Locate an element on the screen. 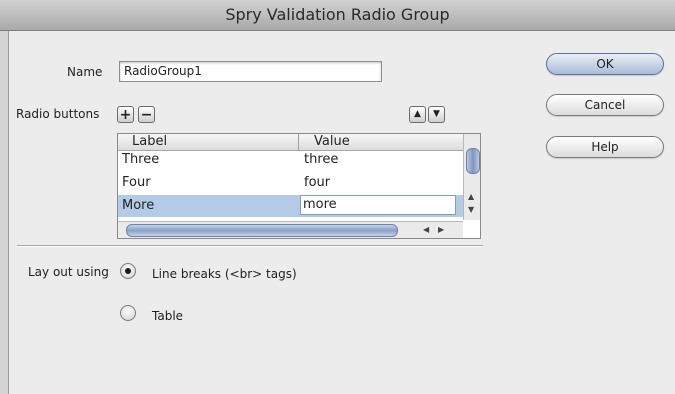  section-divider is located at coordinates (250, 246).